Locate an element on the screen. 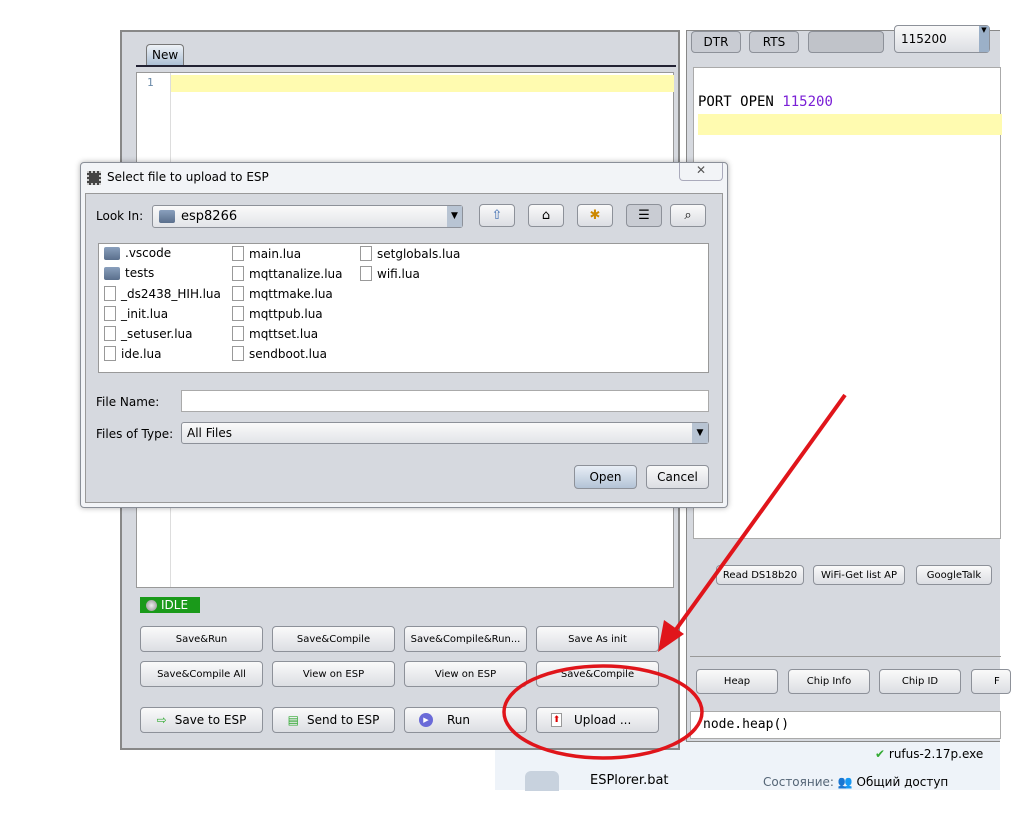  annotation-circle is located at coordinates (603, 712).